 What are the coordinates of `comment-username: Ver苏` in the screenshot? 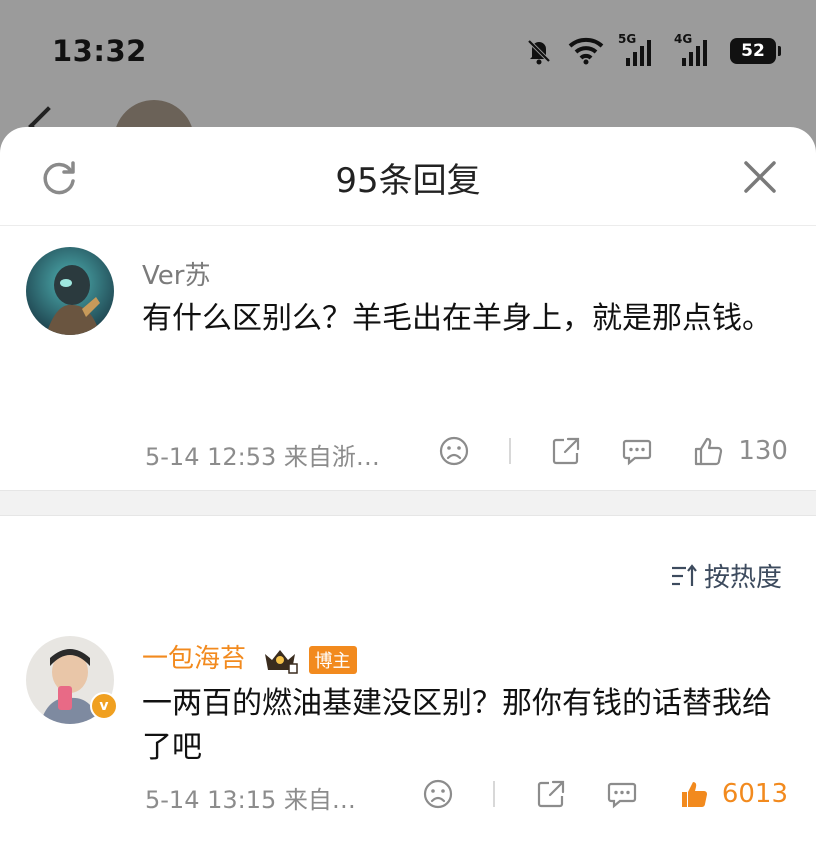 It's located at (176, 273).